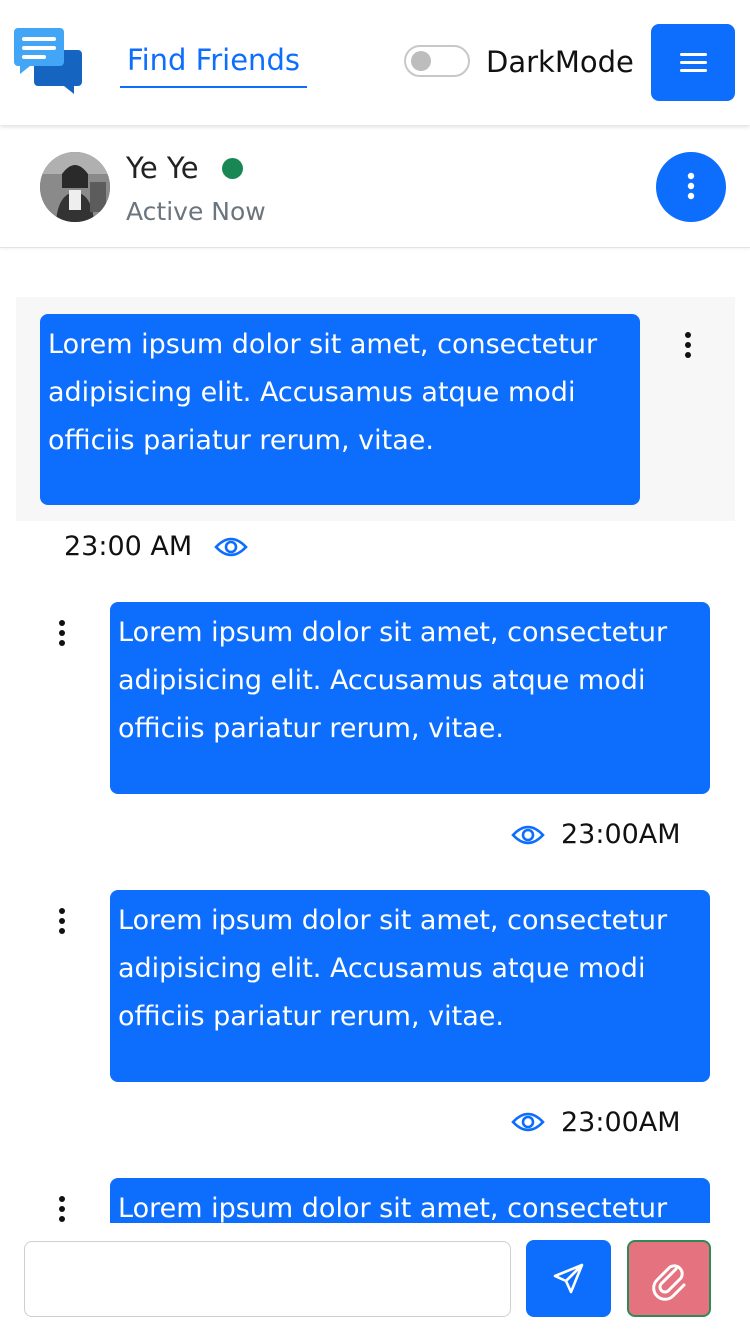 The width and height of the screenshot is (750, 1334). I want to click on dark-mode-toggle, so click(437, 61).